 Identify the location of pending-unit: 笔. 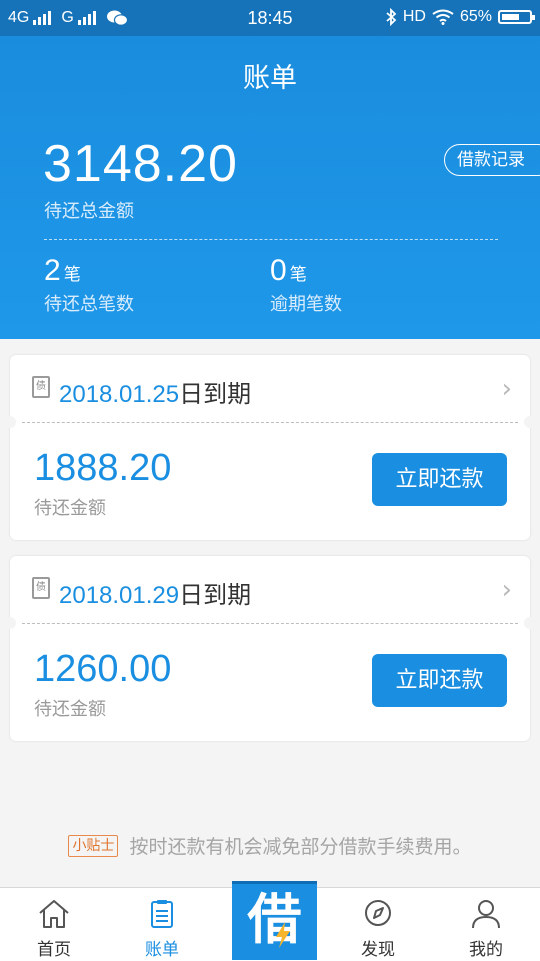
(72, 275).